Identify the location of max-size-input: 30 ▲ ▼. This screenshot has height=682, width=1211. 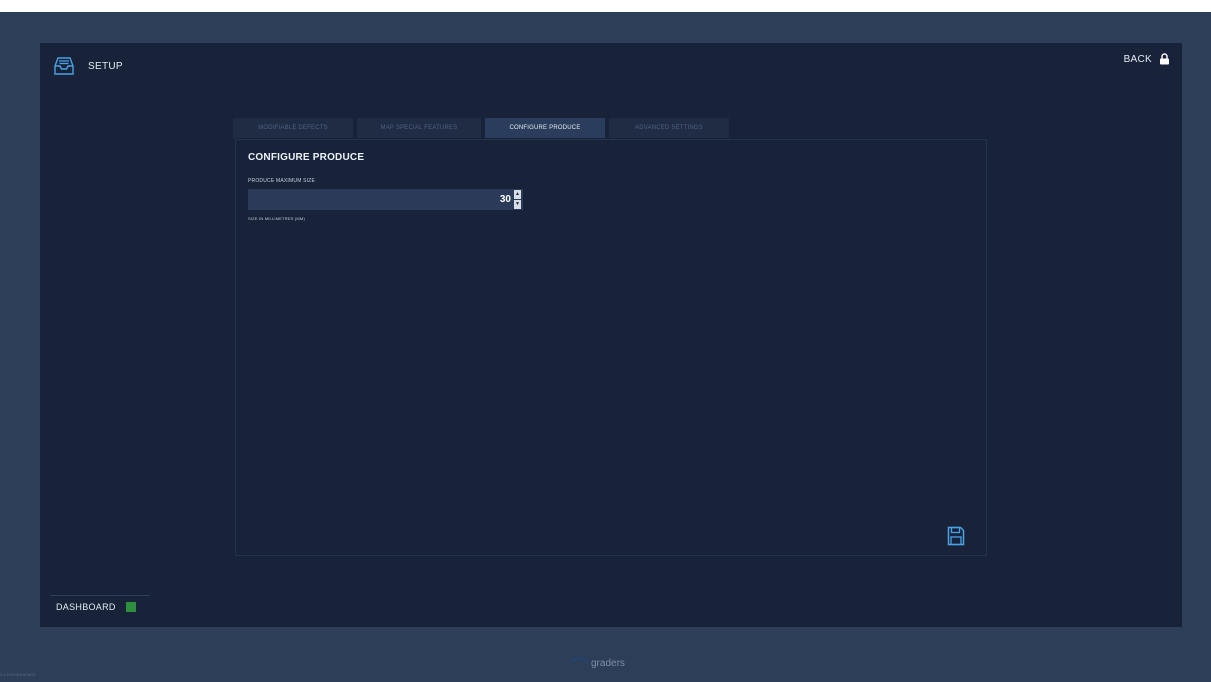
(385, 199).